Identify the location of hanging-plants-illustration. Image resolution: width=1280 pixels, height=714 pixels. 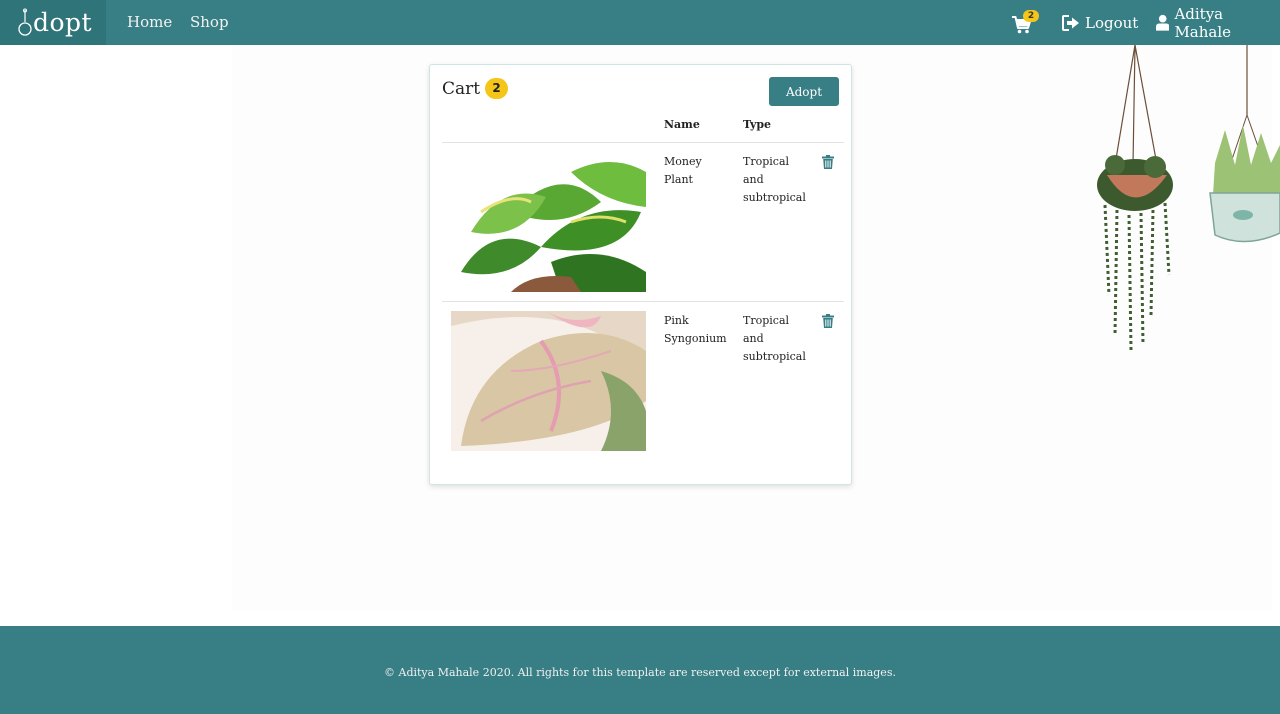
(1188, 198).